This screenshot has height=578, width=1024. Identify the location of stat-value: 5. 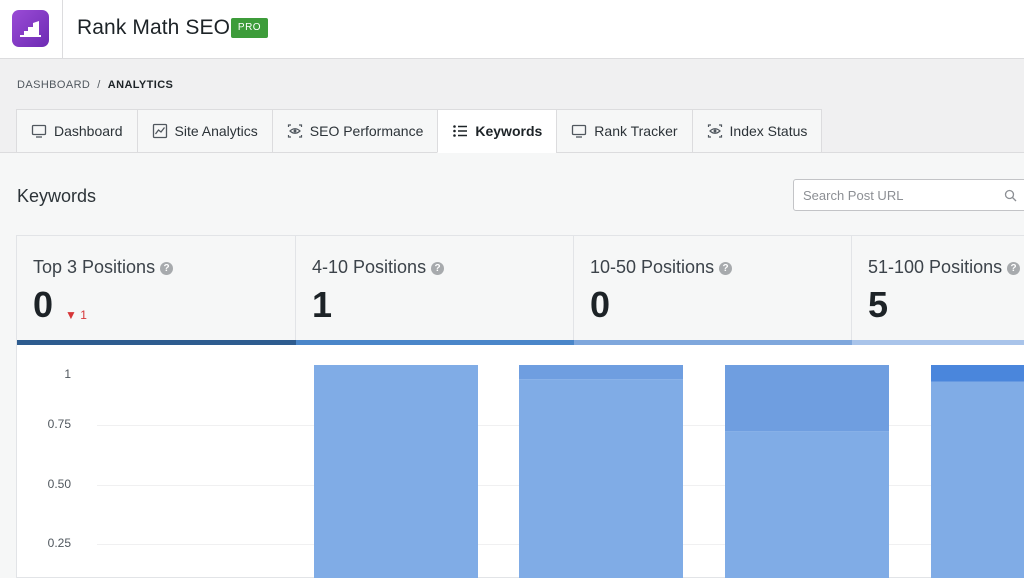
(878, 304).